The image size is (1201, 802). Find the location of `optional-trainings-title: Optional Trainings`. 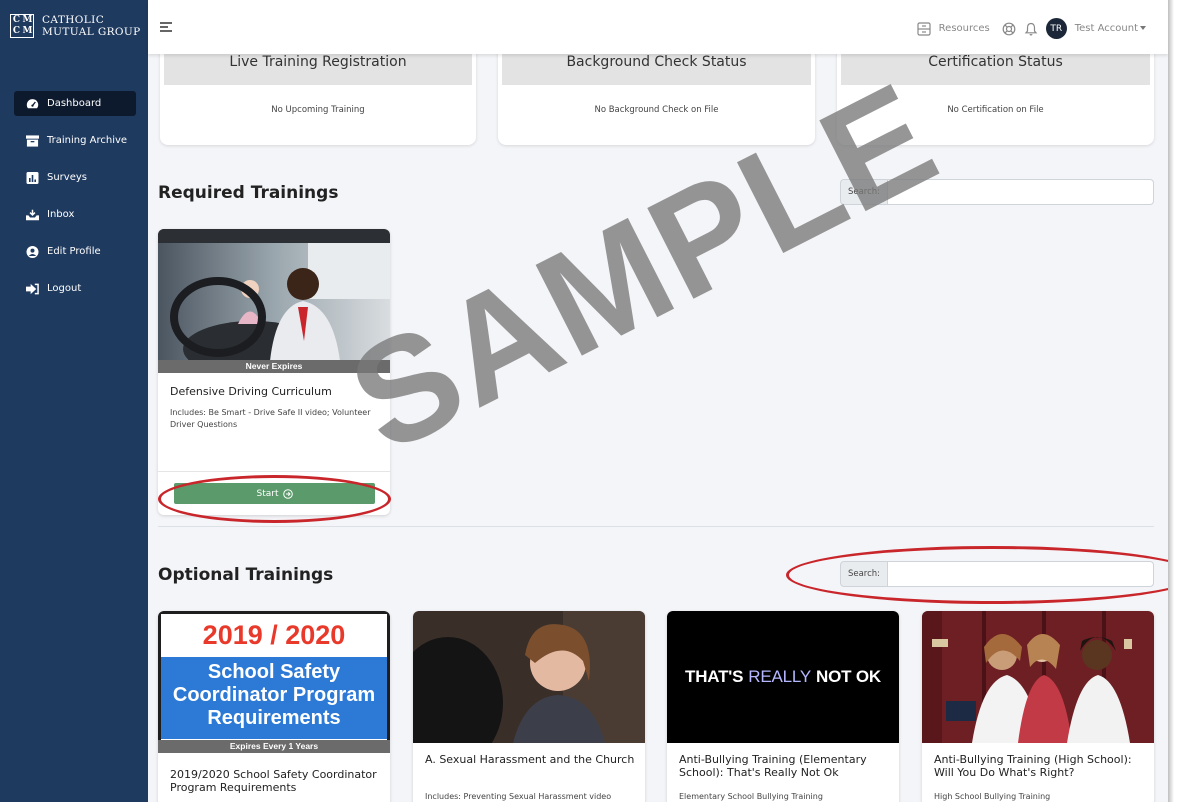

optional-trainings-title: Optional Trainings is located at coordinates (246, 575).